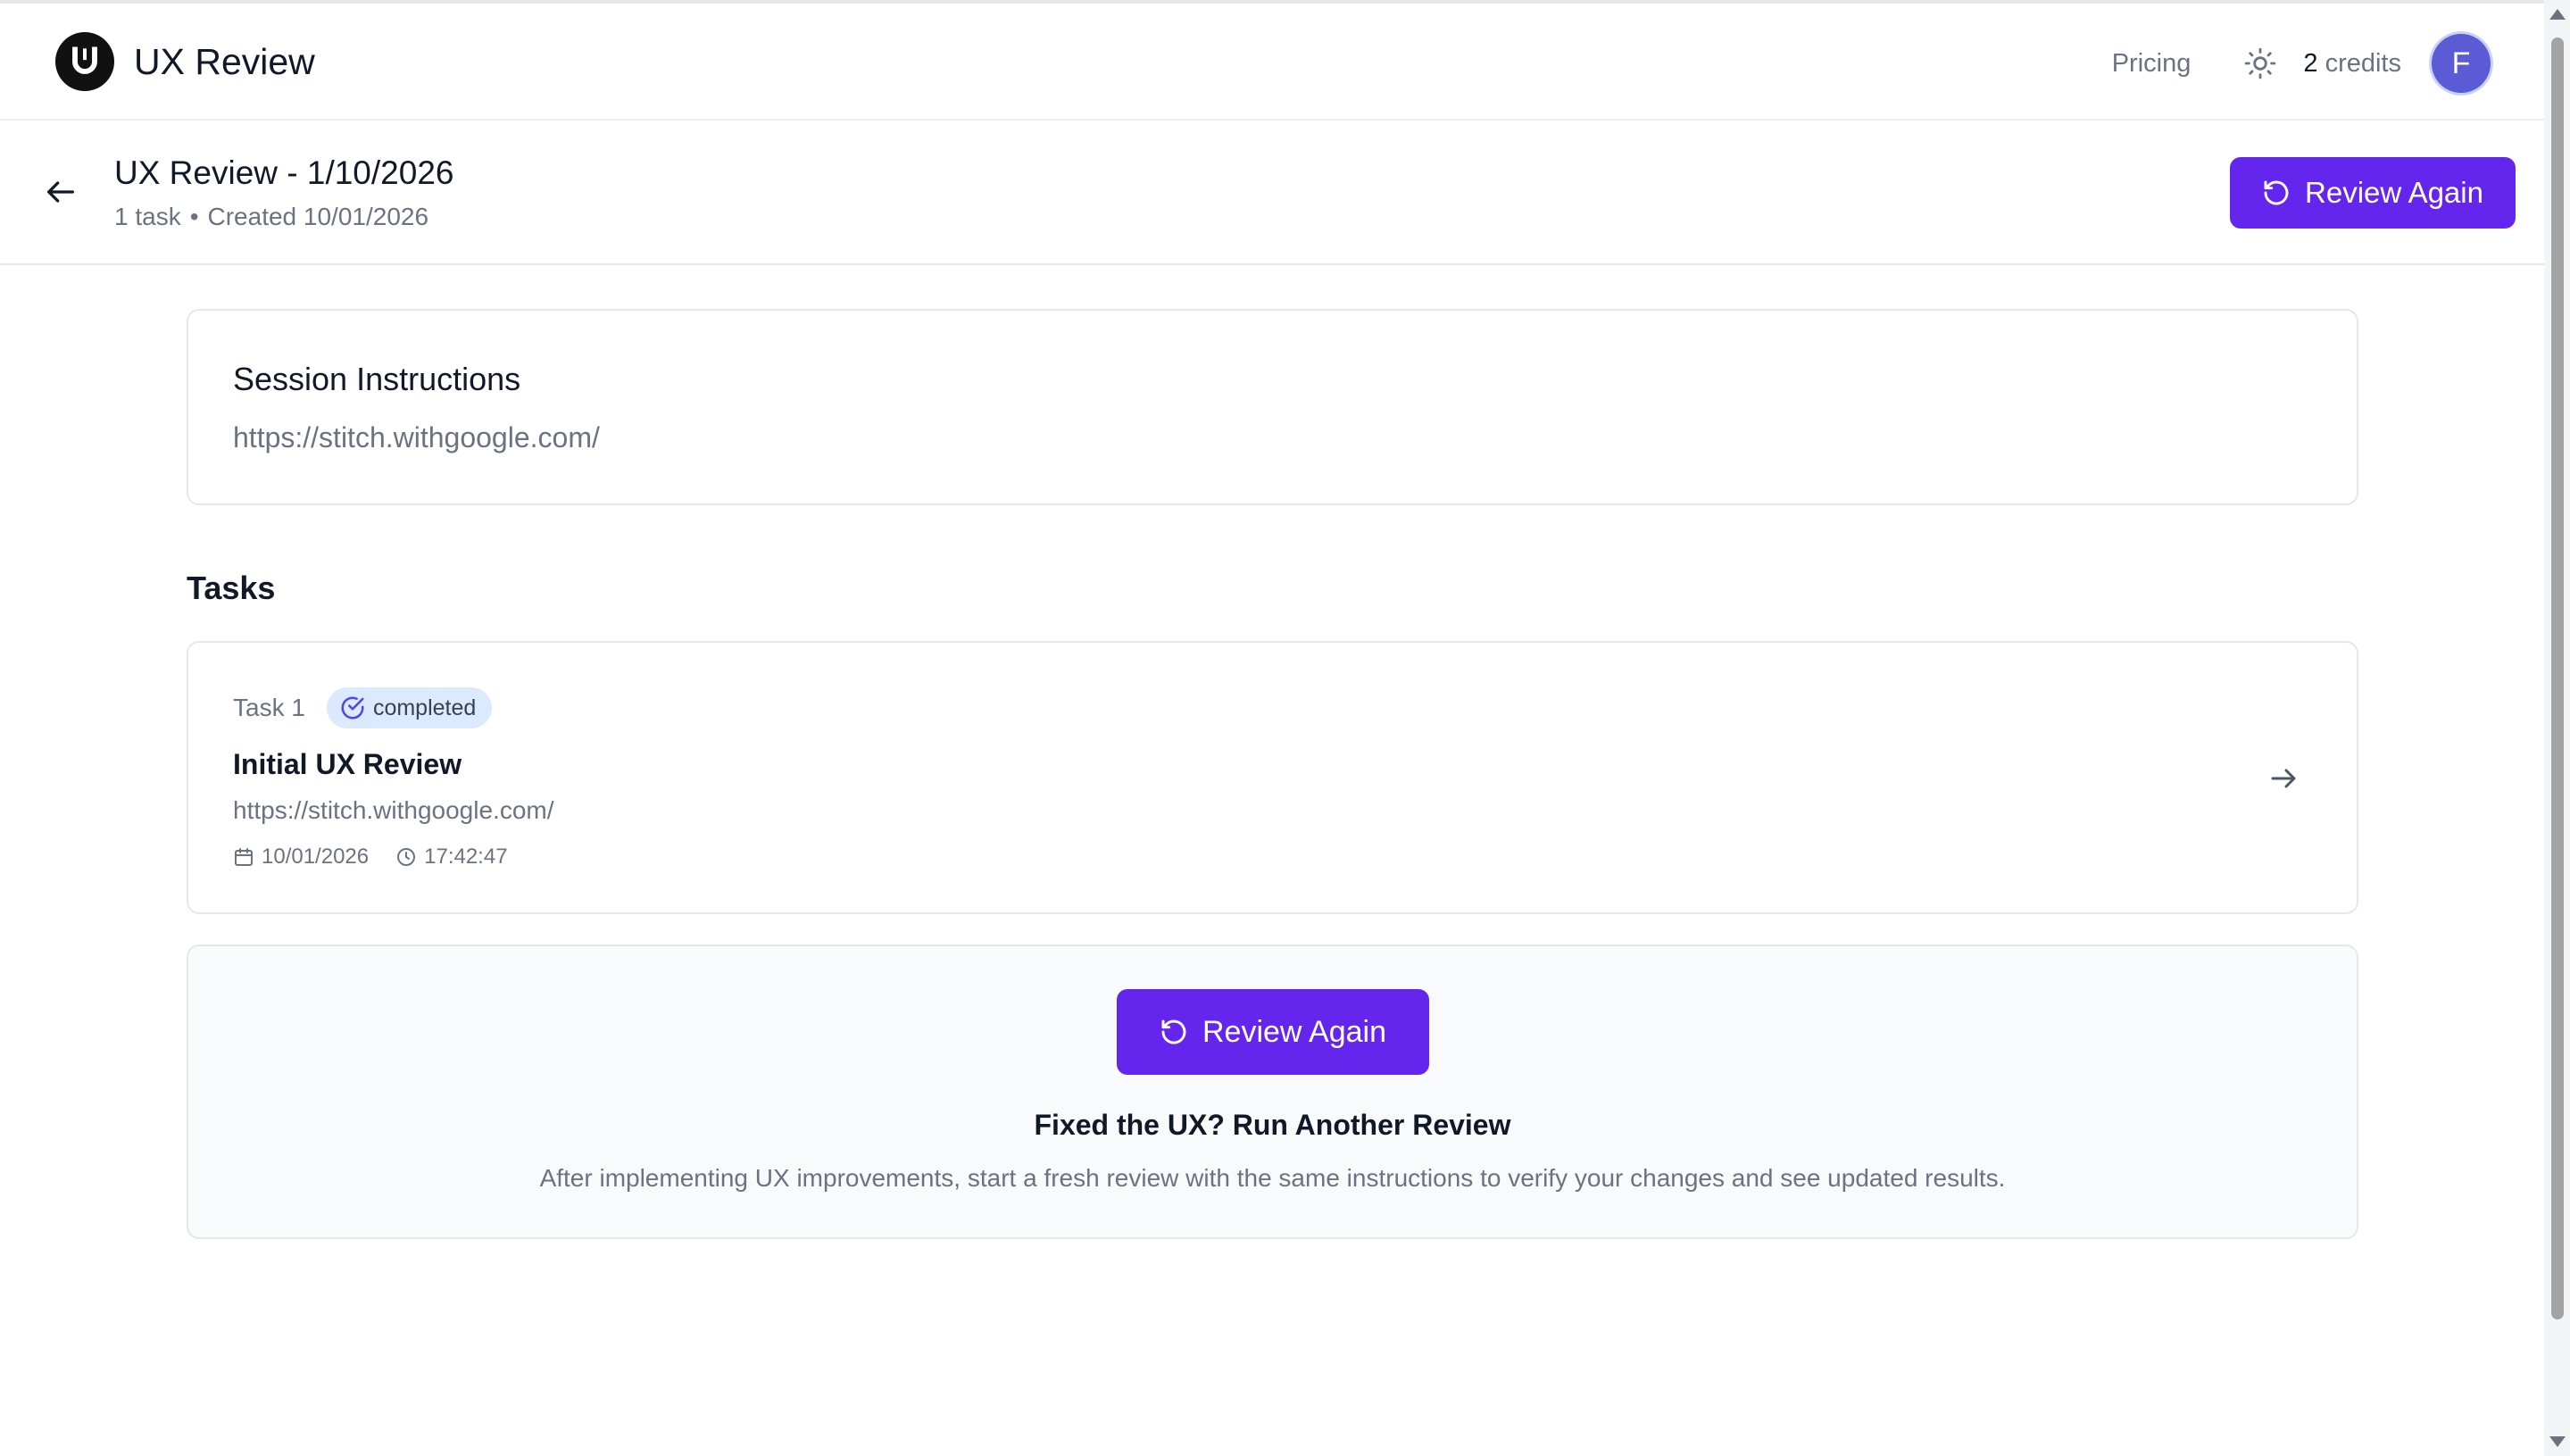 The height and width of the screenshot is (1456, 2570). I want to click on task-time: 17:42:47, so click(451, 857).